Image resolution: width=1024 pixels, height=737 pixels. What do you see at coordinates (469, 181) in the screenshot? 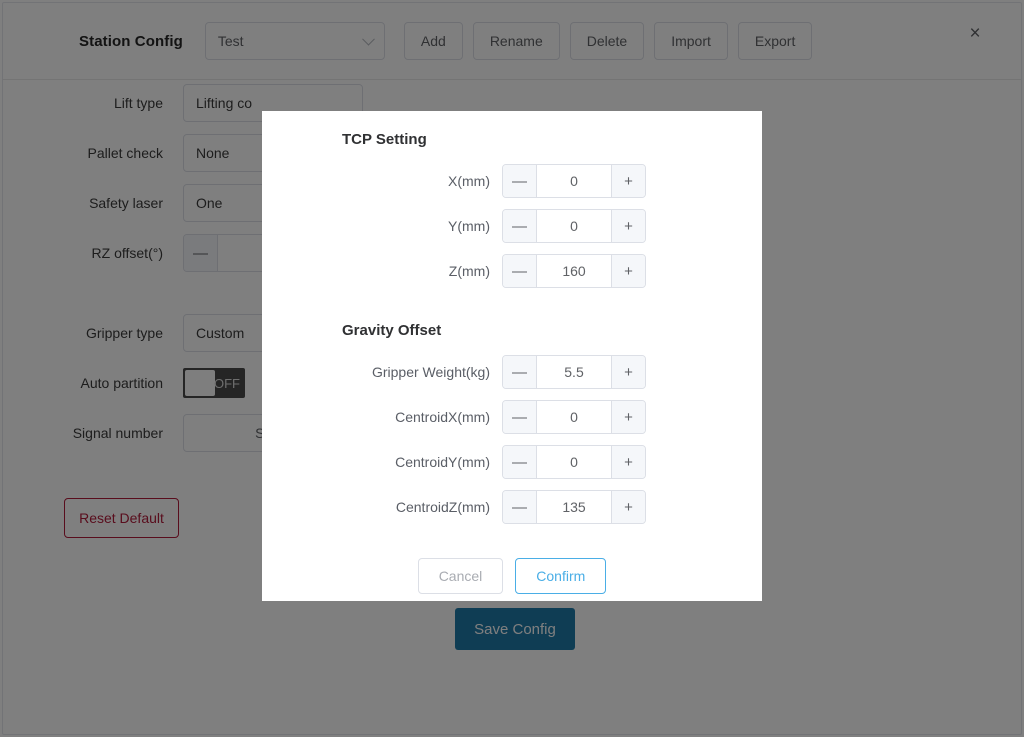
I see `x-label: X(mm)` at bounding box center [469, 181].